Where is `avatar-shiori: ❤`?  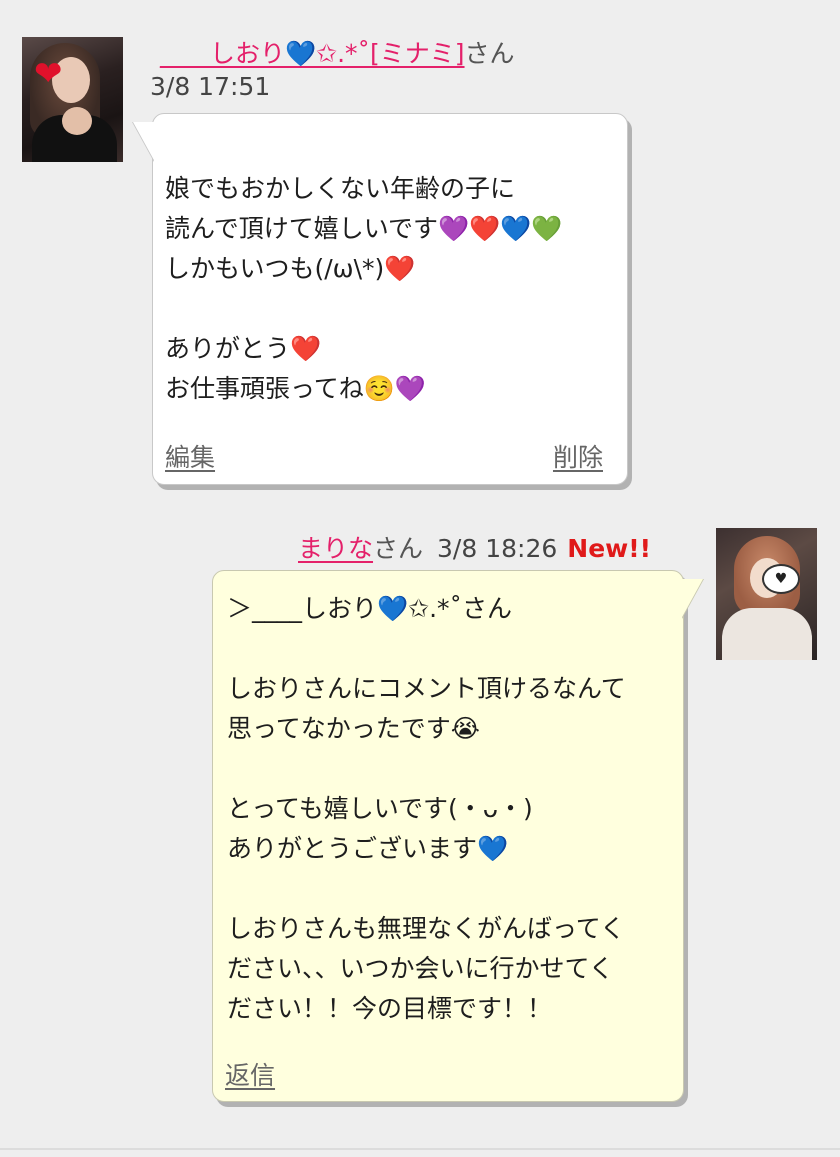 avatar-shiori: ❤ is located at coordinates (72, 99).